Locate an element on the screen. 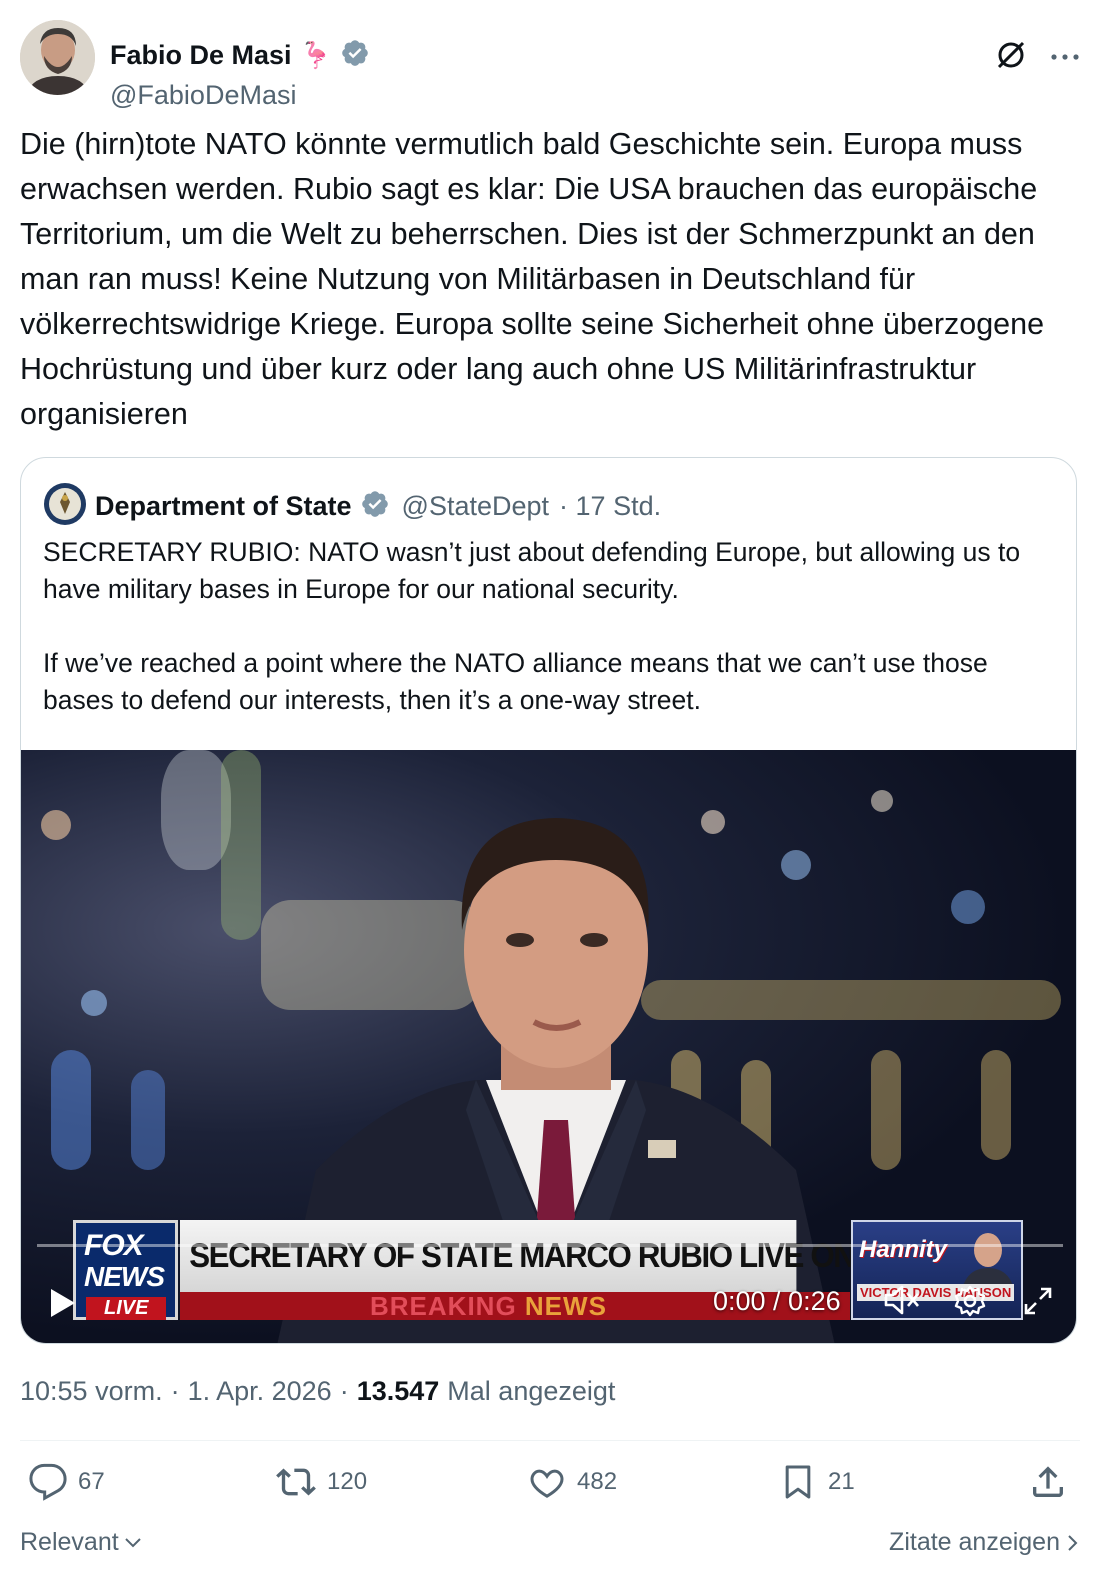  chevron-down-icon is located at coordinates (132, 1542).